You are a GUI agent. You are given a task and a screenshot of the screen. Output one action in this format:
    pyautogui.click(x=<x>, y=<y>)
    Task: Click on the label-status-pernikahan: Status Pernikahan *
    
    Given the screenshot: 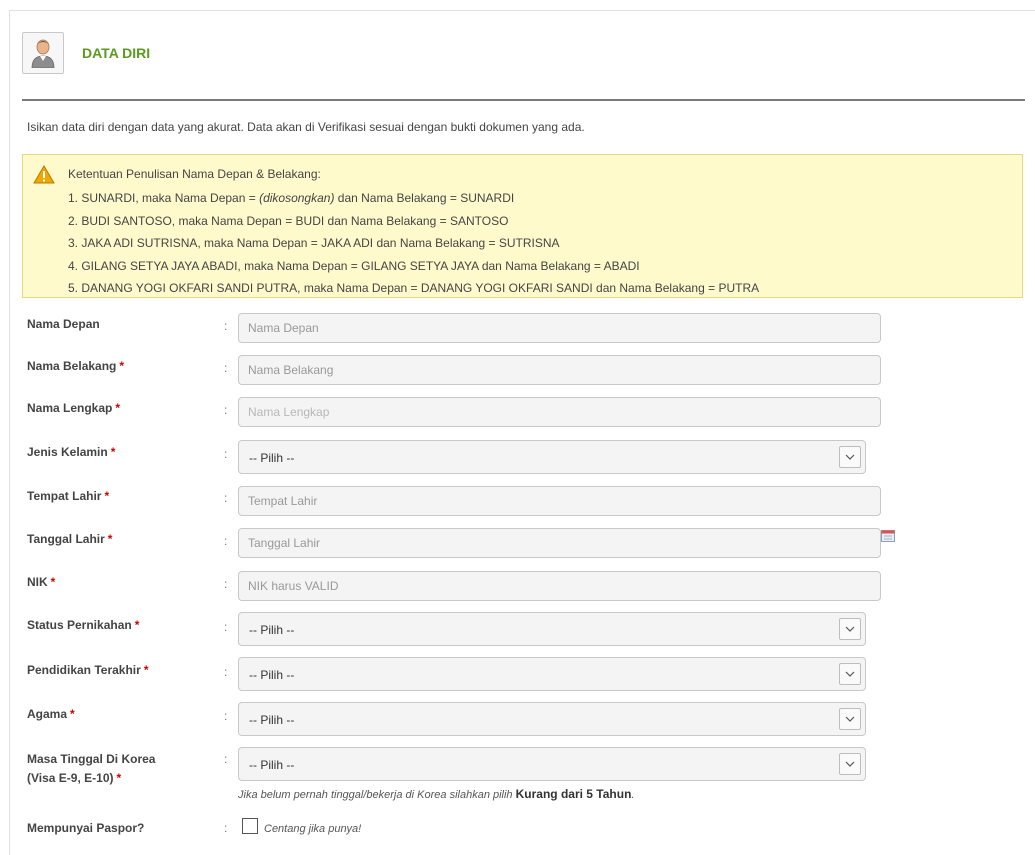 What is the action you would take?
    pyautogui.click(x=83, y=625)
    